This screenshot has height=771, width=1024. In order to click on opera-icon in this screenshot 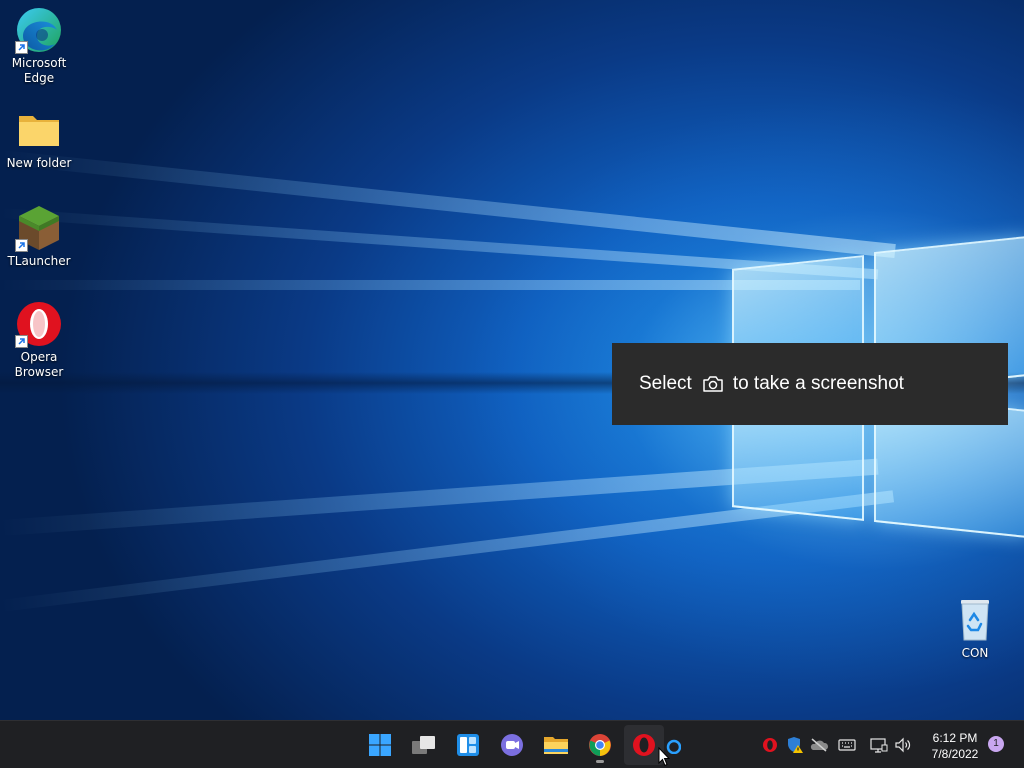, I will do `click(39, 324)`.